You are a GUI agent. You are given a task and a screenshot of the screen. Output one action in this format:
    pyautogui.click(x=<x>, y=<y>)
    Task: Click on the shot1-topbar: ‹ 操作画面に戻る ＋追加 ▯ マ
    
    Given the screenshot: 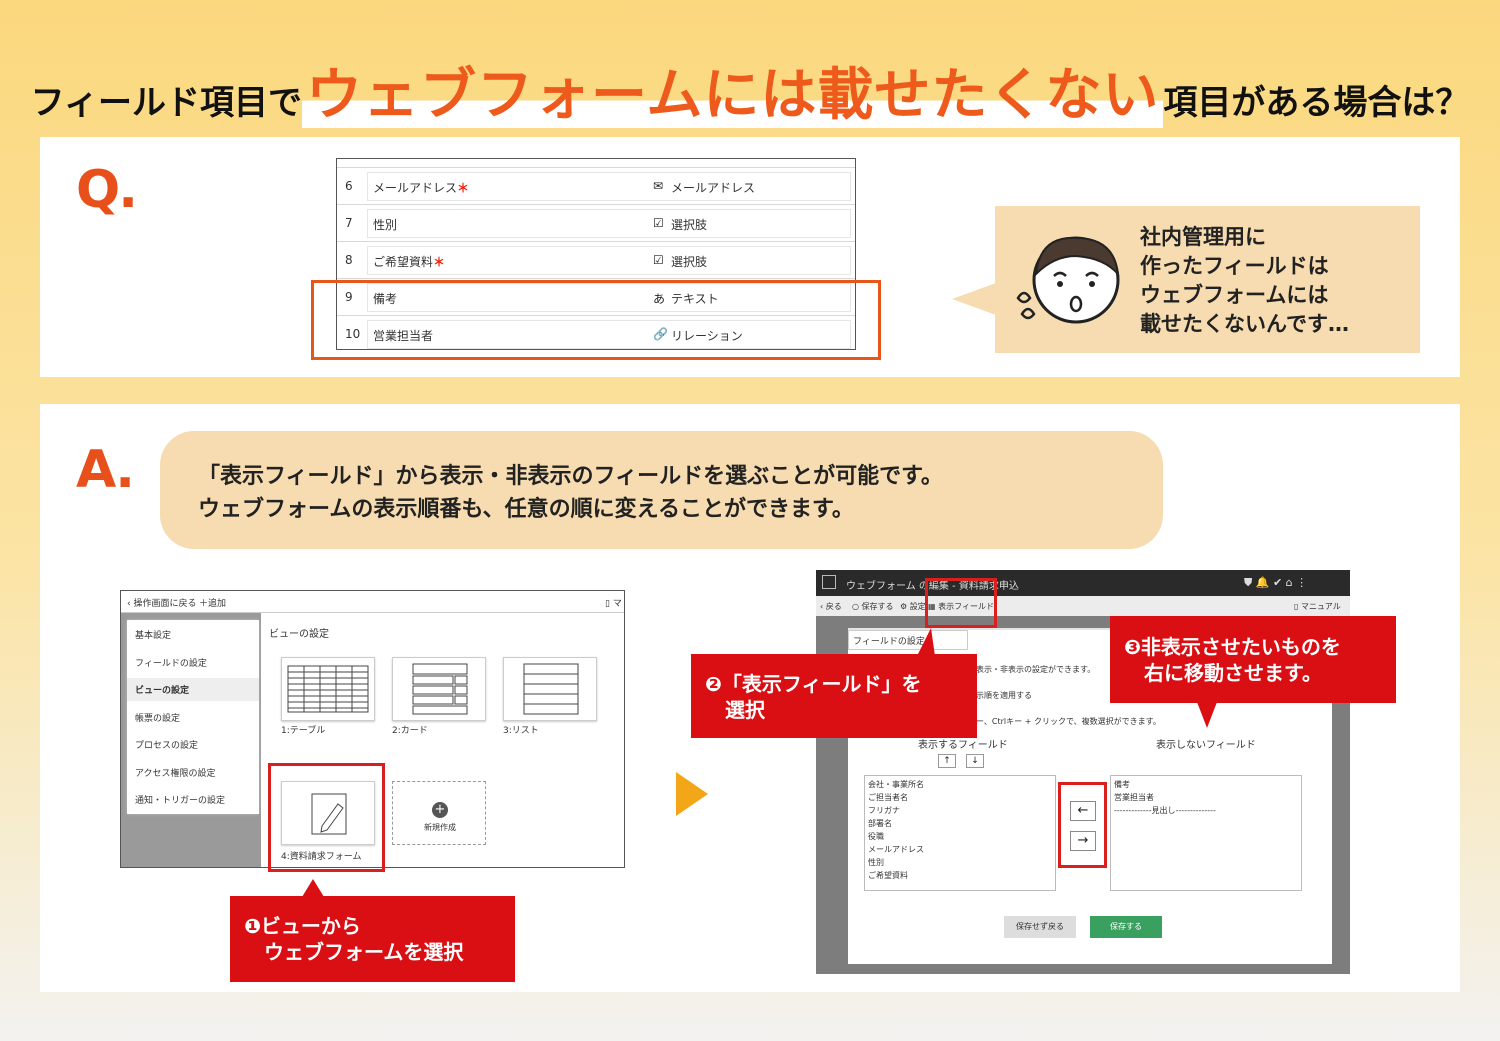 What is the action you would take?
    pyautogui.click(x=372, y=602)
    